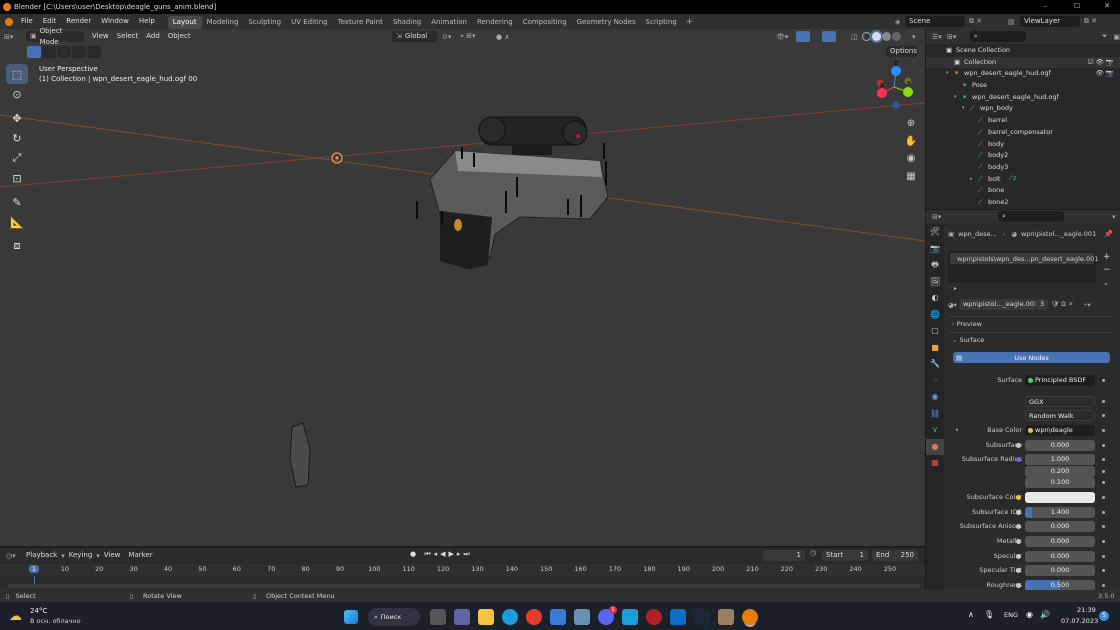 This screenshot has height=630, width=1120. I want to click on material-browse-icon: ◕▾, so click(952, 305).